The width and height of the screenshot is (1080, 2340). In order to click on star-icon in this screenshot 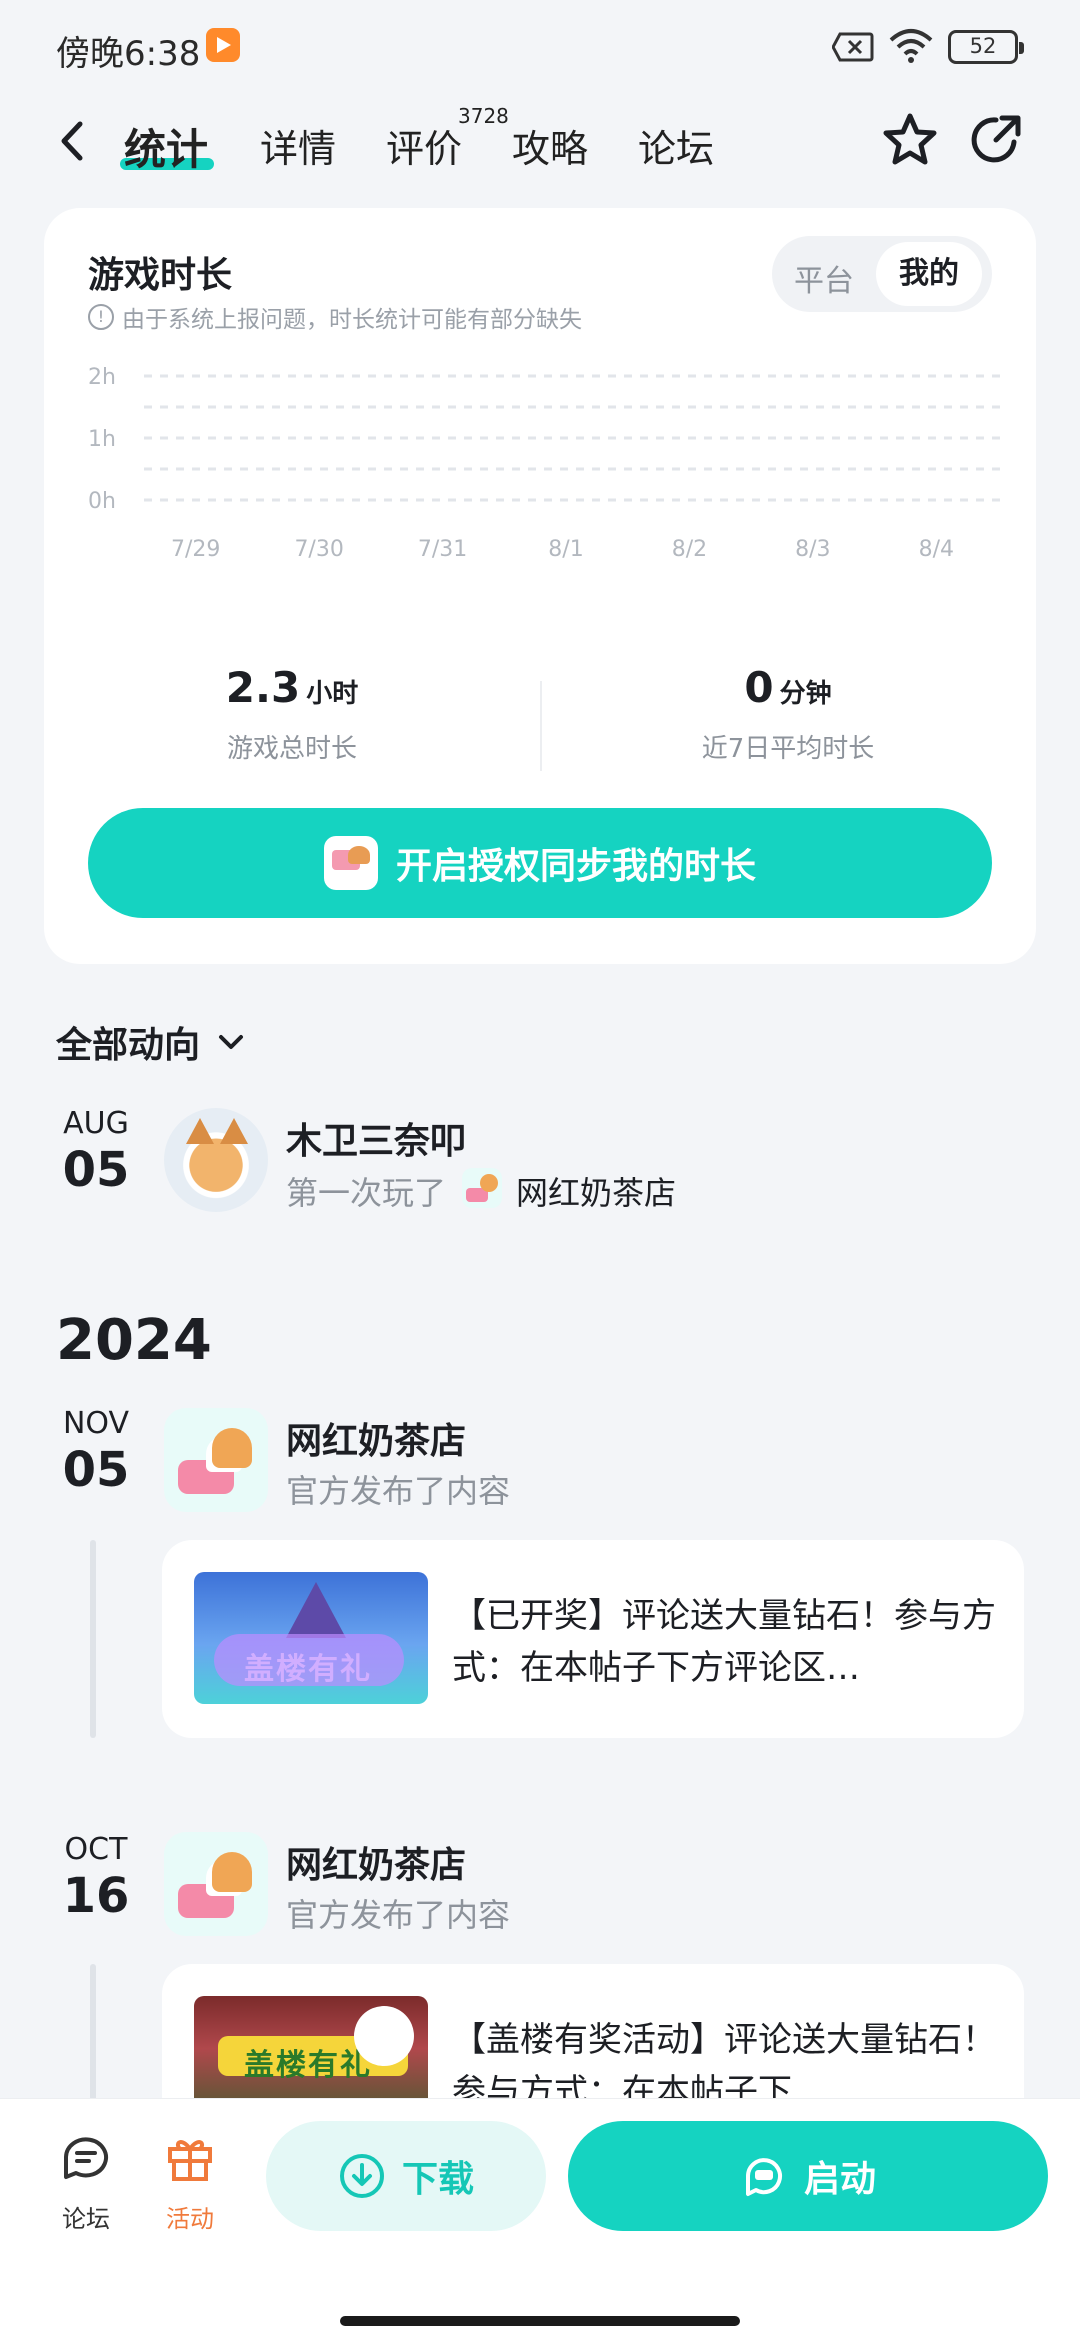, I will do `click(910, 140)`.